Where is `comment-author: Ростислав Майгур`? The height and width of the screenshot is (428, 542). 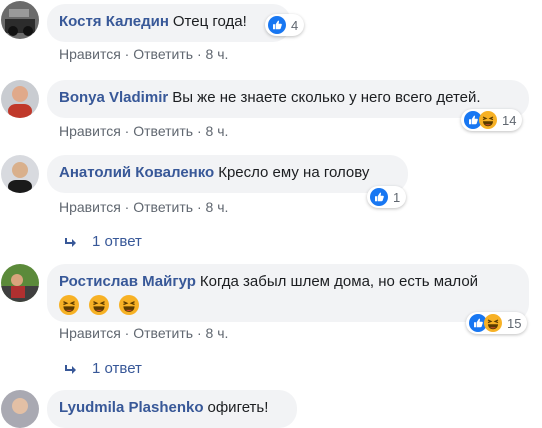 comment-author: Ростислав Майгур is located at coordinates (127, 281).